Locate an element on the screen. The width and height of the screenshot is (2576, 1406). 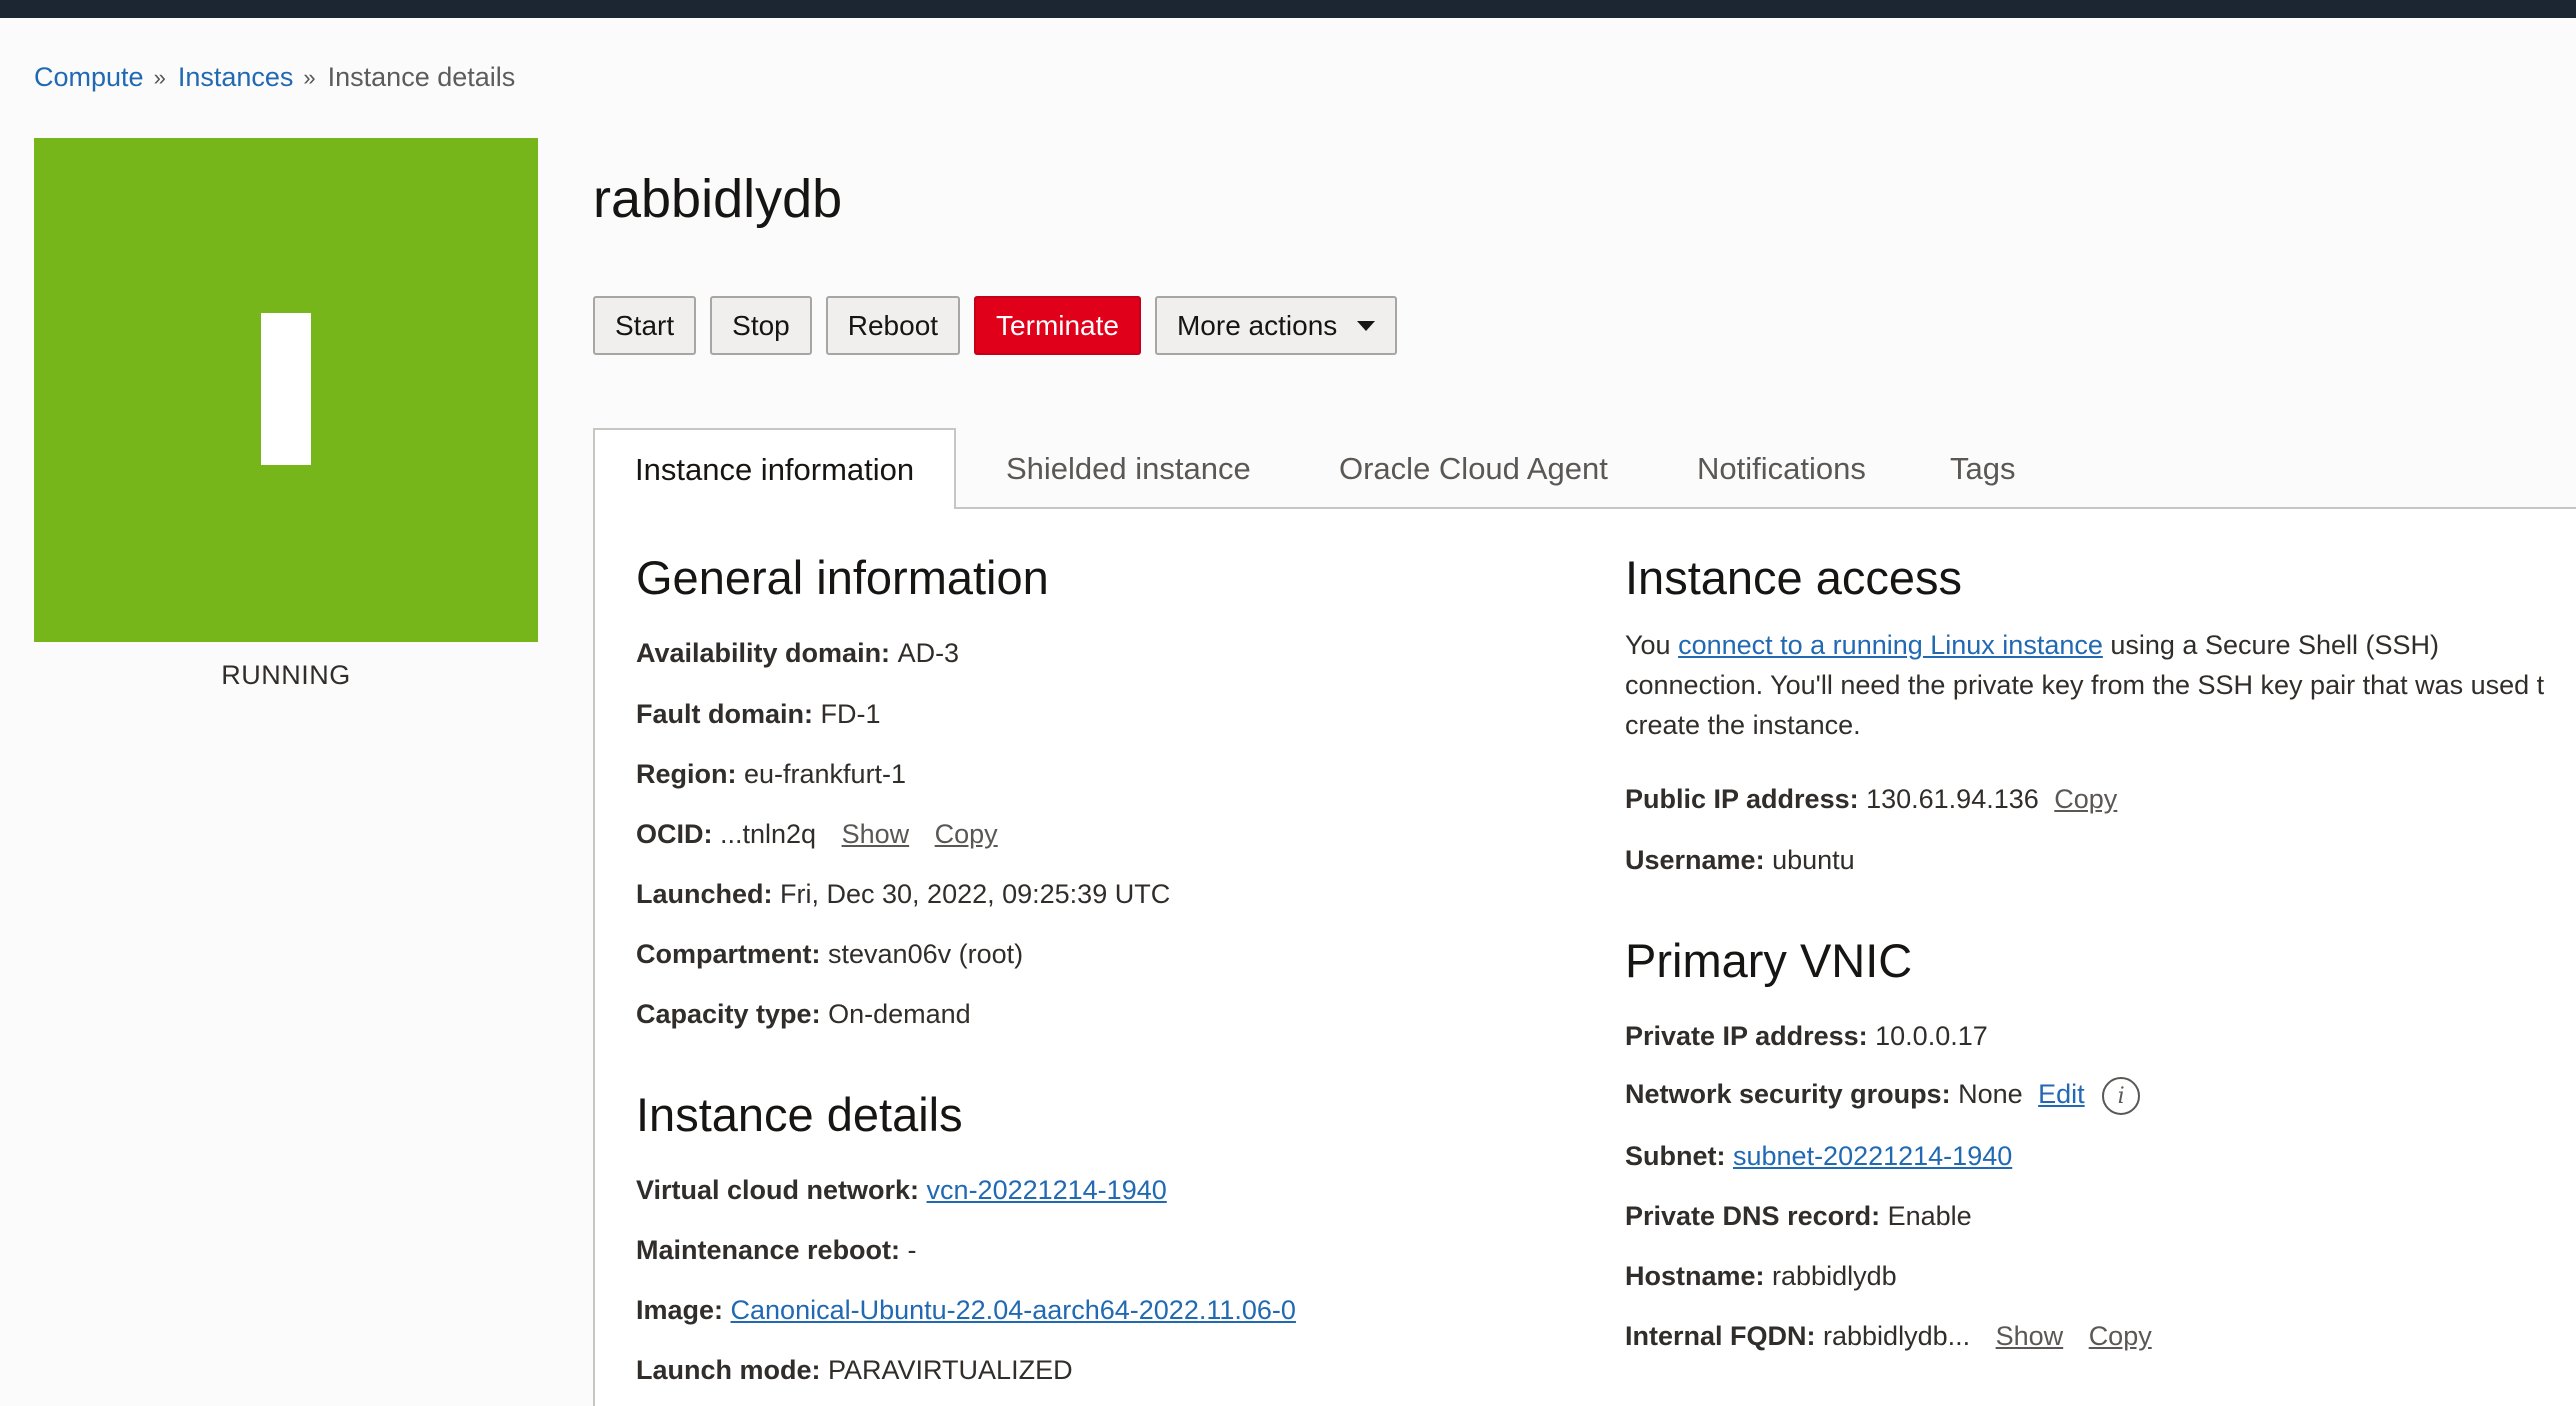
terminate-button: Terminate is located at coordinates (1057, 325).